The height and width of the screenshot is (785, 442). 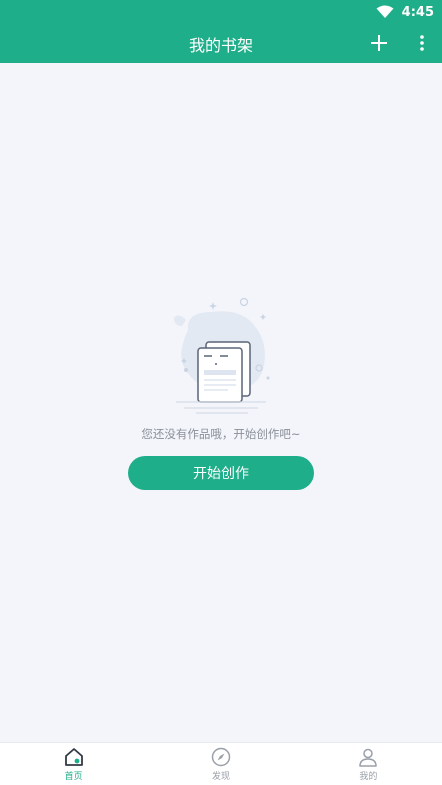 I want to click on bottom-tab-bar: 首页 发现 我的, so click(x=221, y=763).